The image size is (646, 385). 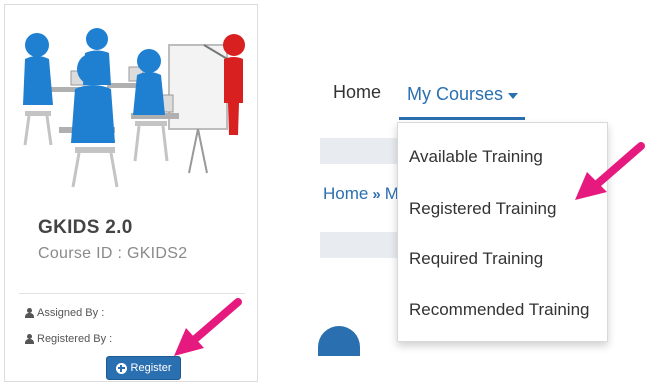 I want to click on card-divider, so click(x=132, y=293).